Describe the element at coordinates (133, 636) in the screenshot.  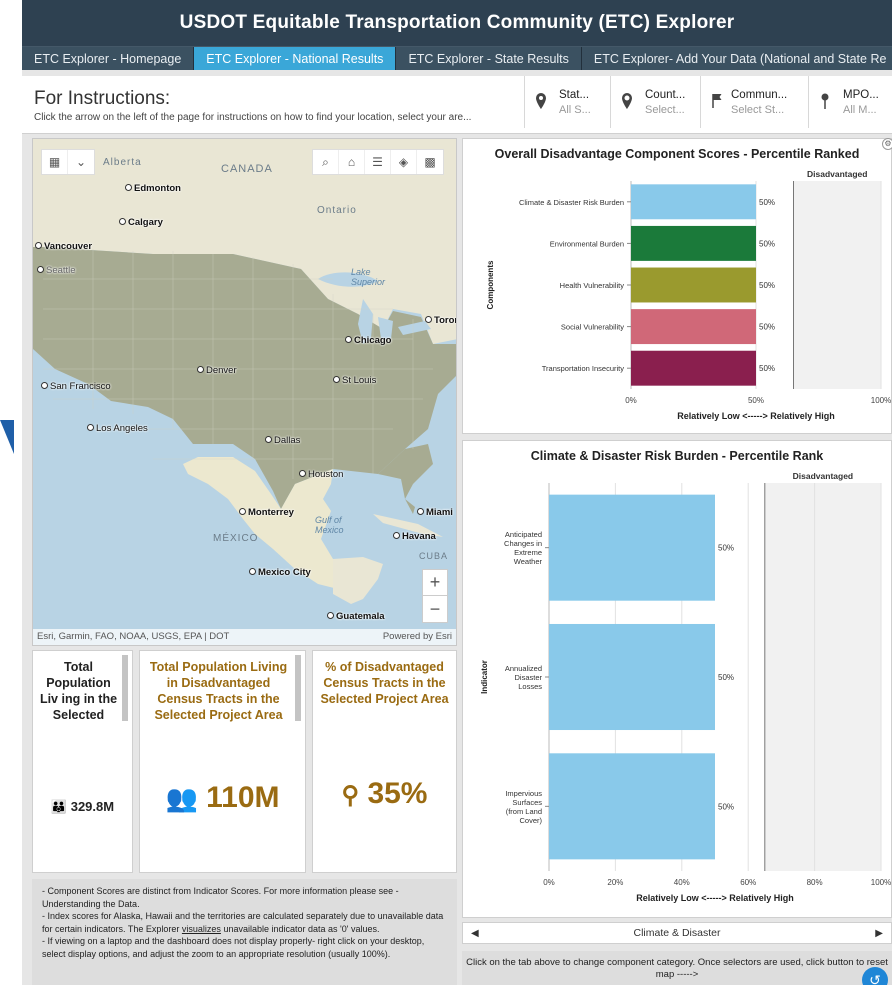
I see `attribution-text: Esri, Garmin, FAO, NOAA, USGS, EPA | DOT` at that location.